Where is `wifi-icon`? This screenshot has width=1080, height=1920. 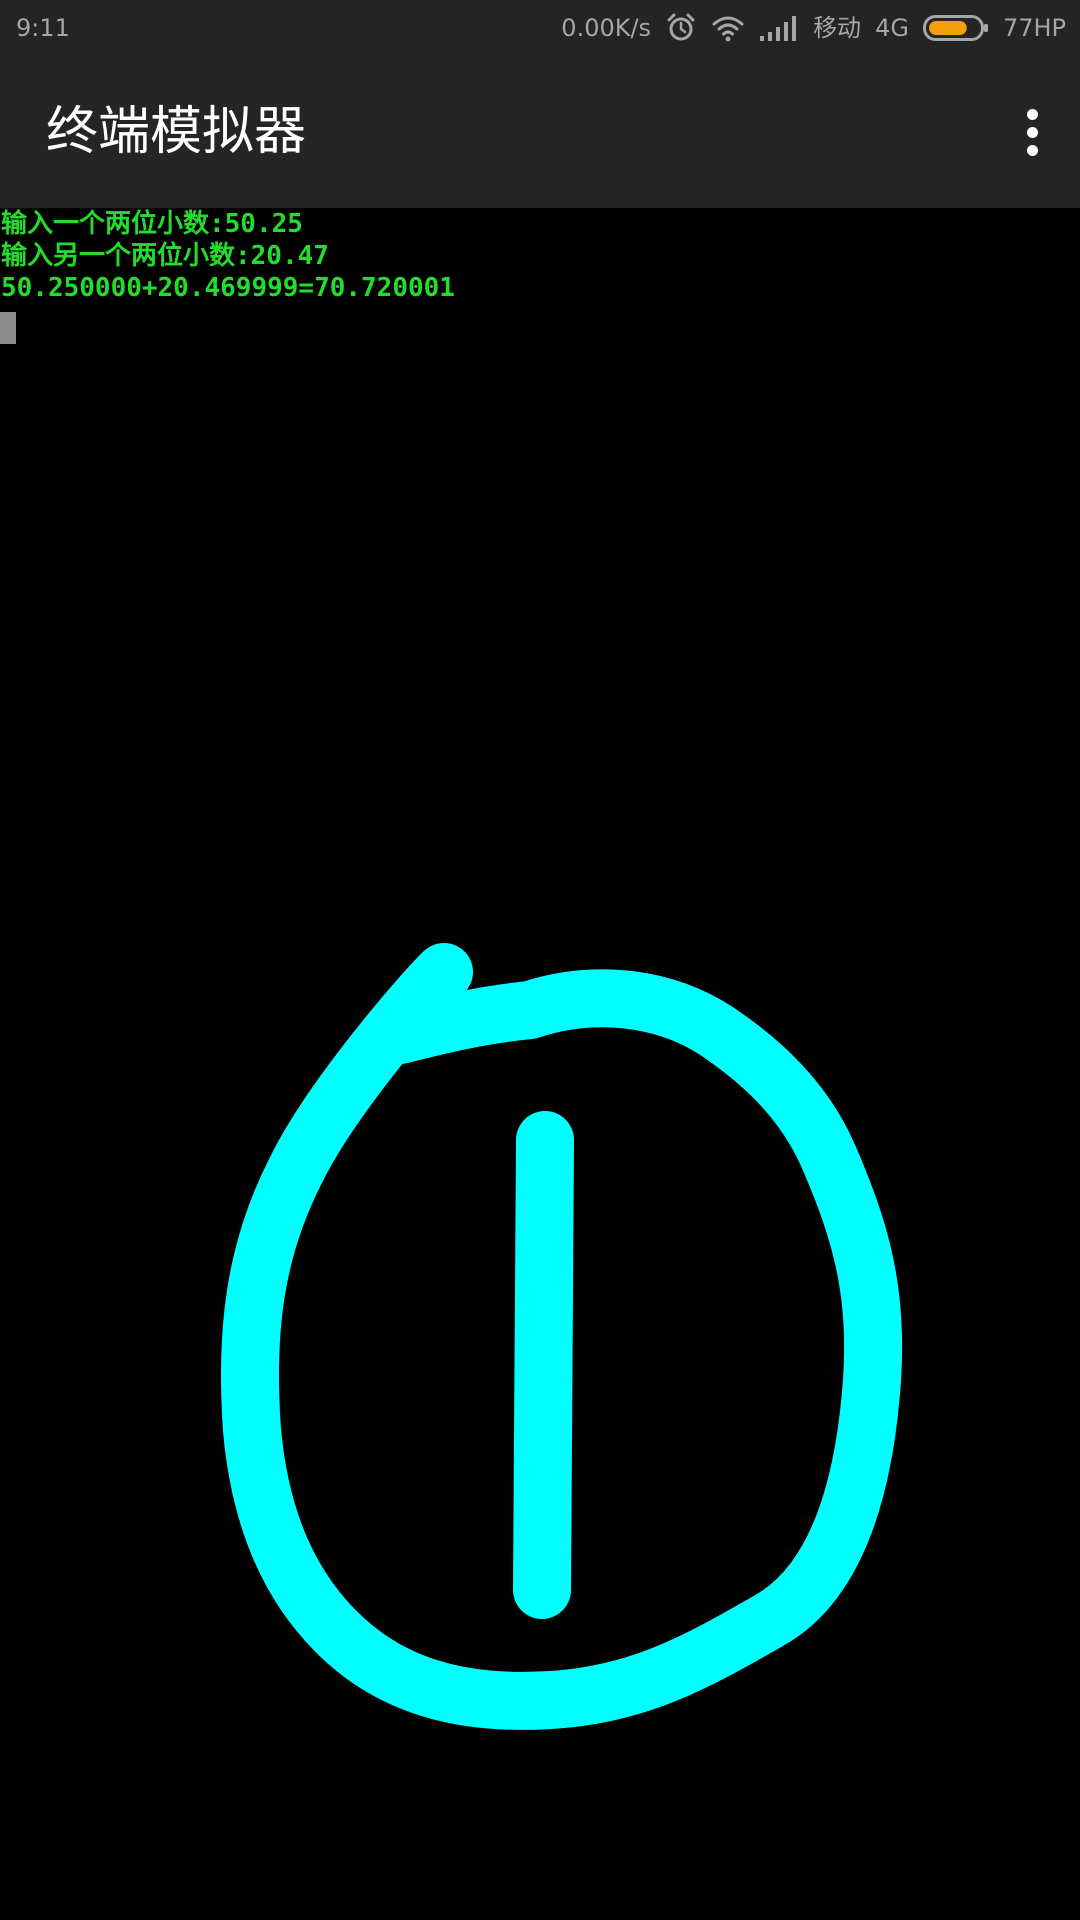 wifi-icon is located at coordinates (728, 28).